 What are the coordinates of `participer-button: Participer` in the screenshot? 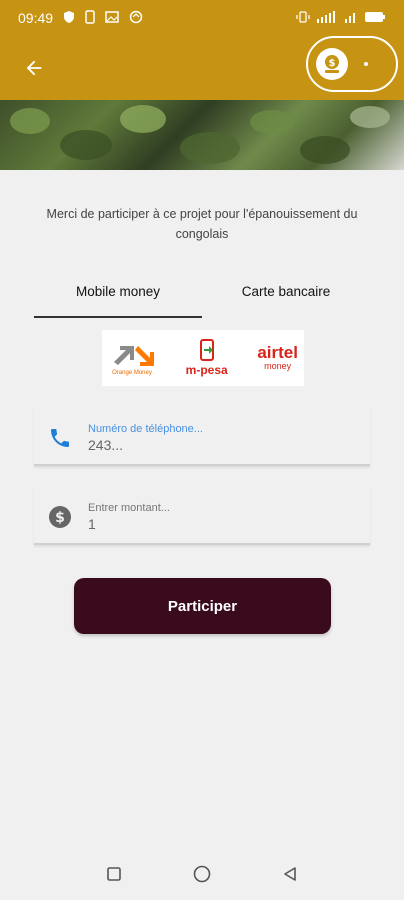 It's located at (202, 606).